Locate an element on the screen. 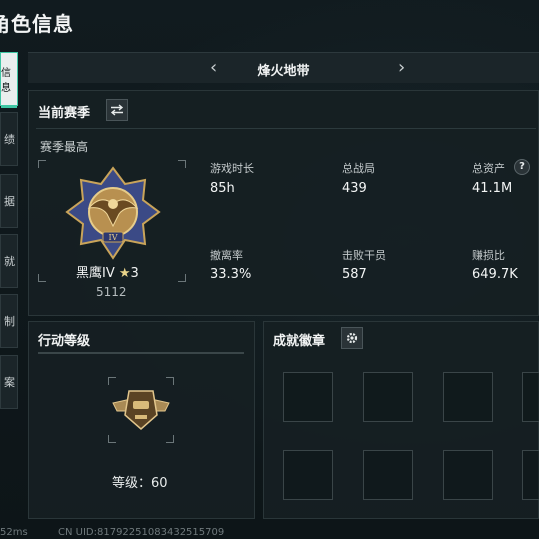 Image resolution: width=539 pixels, height=539 pixels. level-label: 等级： is located at coordinates (132, 483).